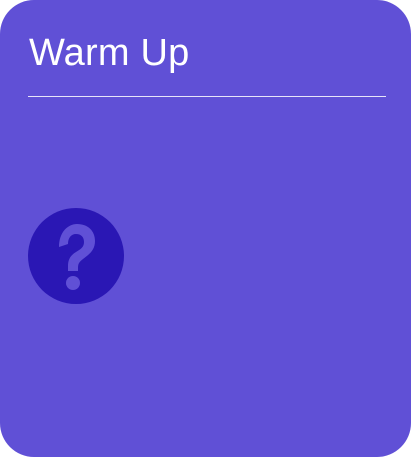 Image resolution: width=411 pixels, height=457 pixels. Describe the element at coordinates (76, 256) in the screenshot. I see `help-circle-icon` at that location.